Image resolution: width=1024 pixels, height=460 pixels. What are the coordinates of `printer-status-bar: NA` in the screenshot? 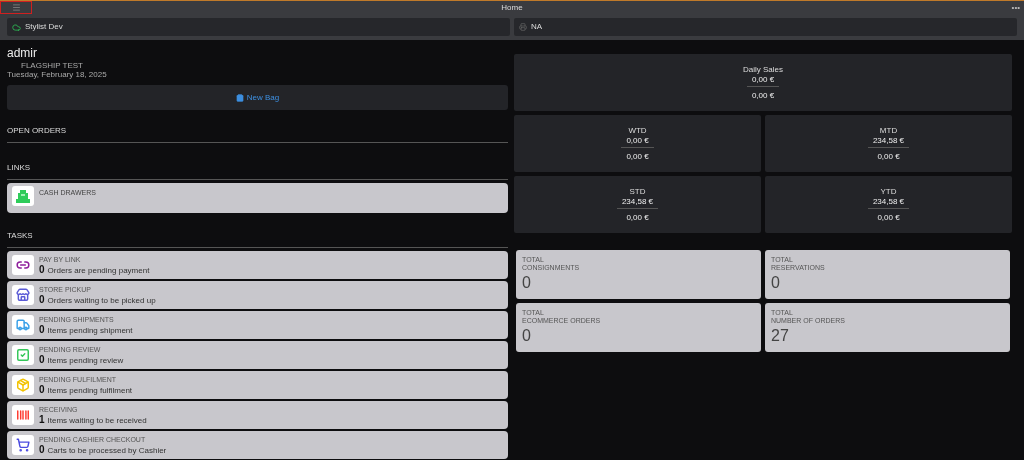 It's located at (765, 27).